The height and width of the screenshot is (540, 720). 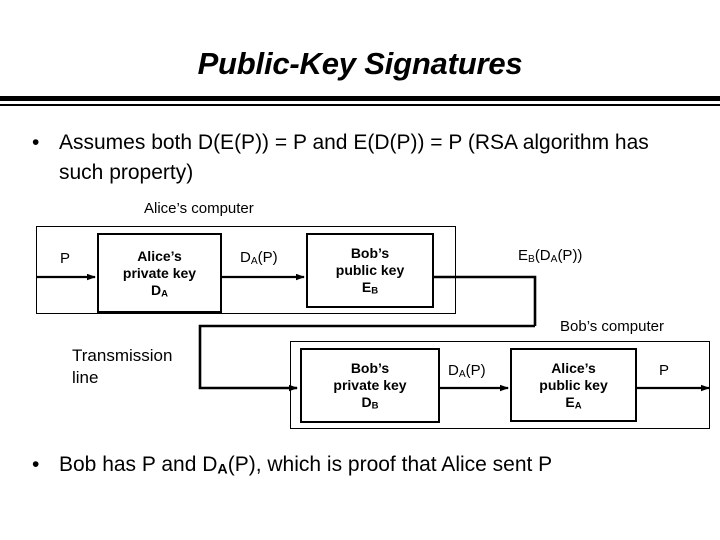 What do you see at coordinates (138, 464) in the screenshot?
I see `bullet-text-2-head: Bob has P and D` at bounding box center [138, 464].